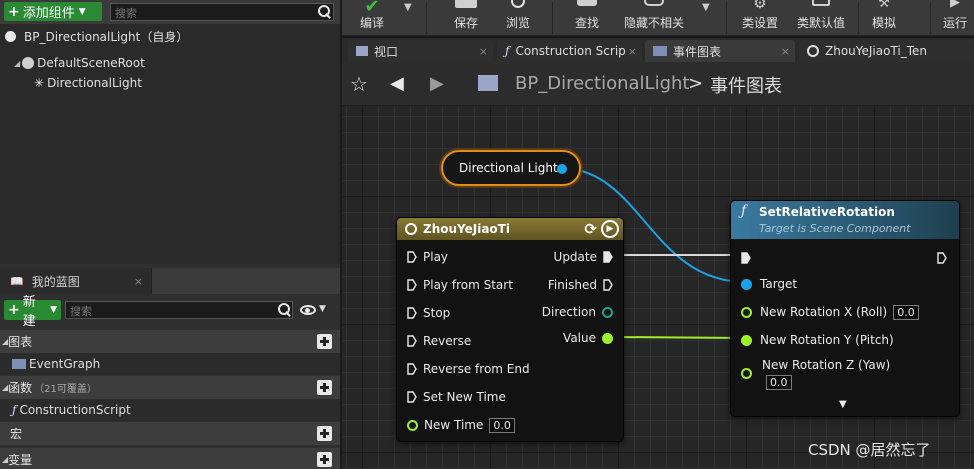  What do you see at coordinates (511, 168) in the screenshot?
I see `directional-light-variable-node: Directional Light` at bounding box center [511, 168].